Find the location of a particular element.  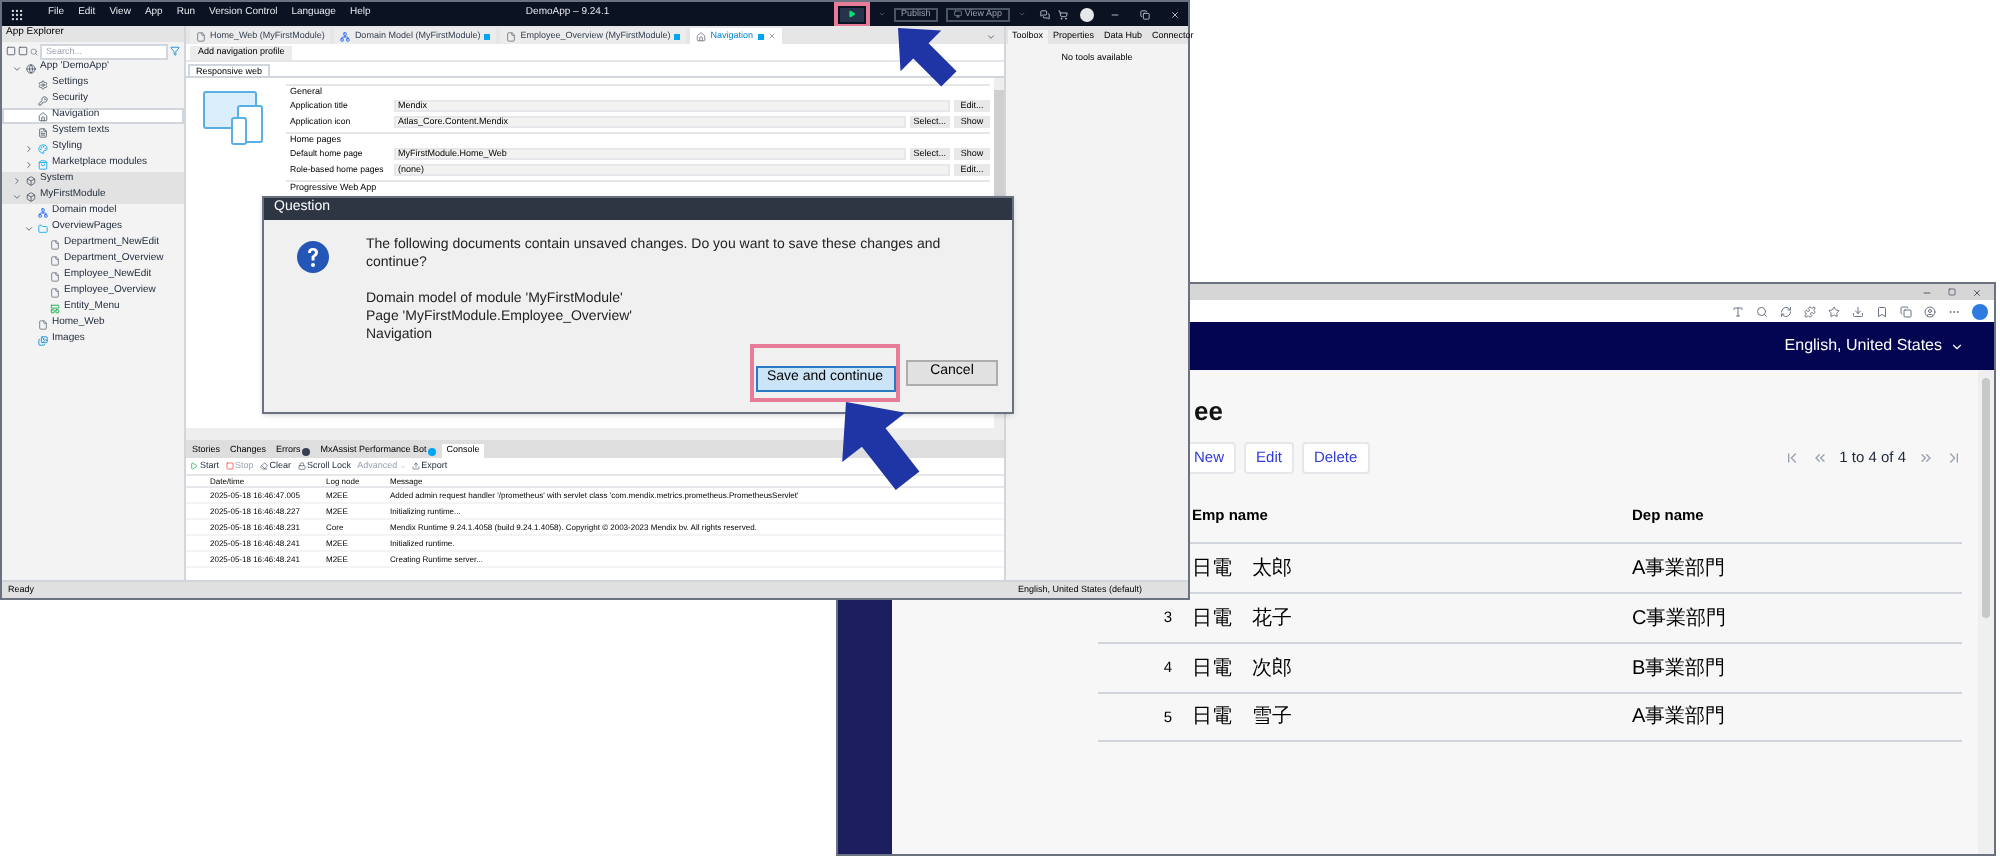

stop-icon is located at coordinates (229, 466).